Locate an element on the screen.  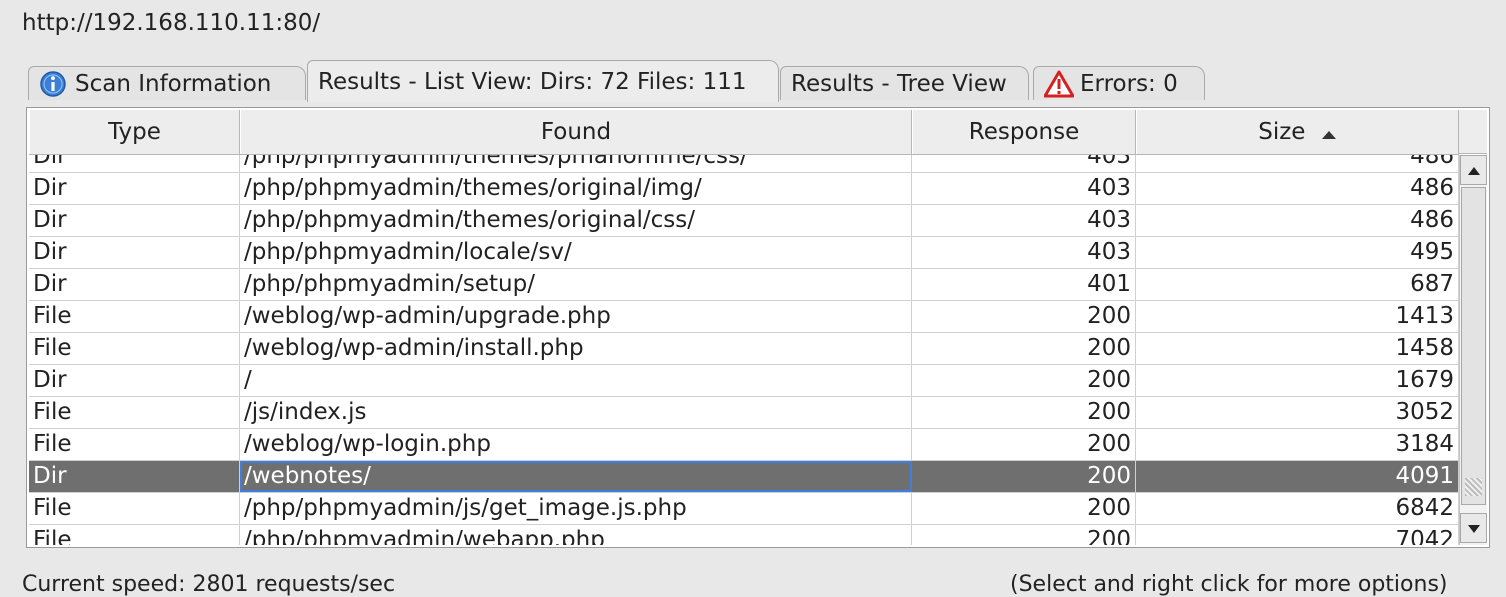
cell-found: /php/phpmyadmin/js/get_image.js.php is located at coordinates (576, 508).